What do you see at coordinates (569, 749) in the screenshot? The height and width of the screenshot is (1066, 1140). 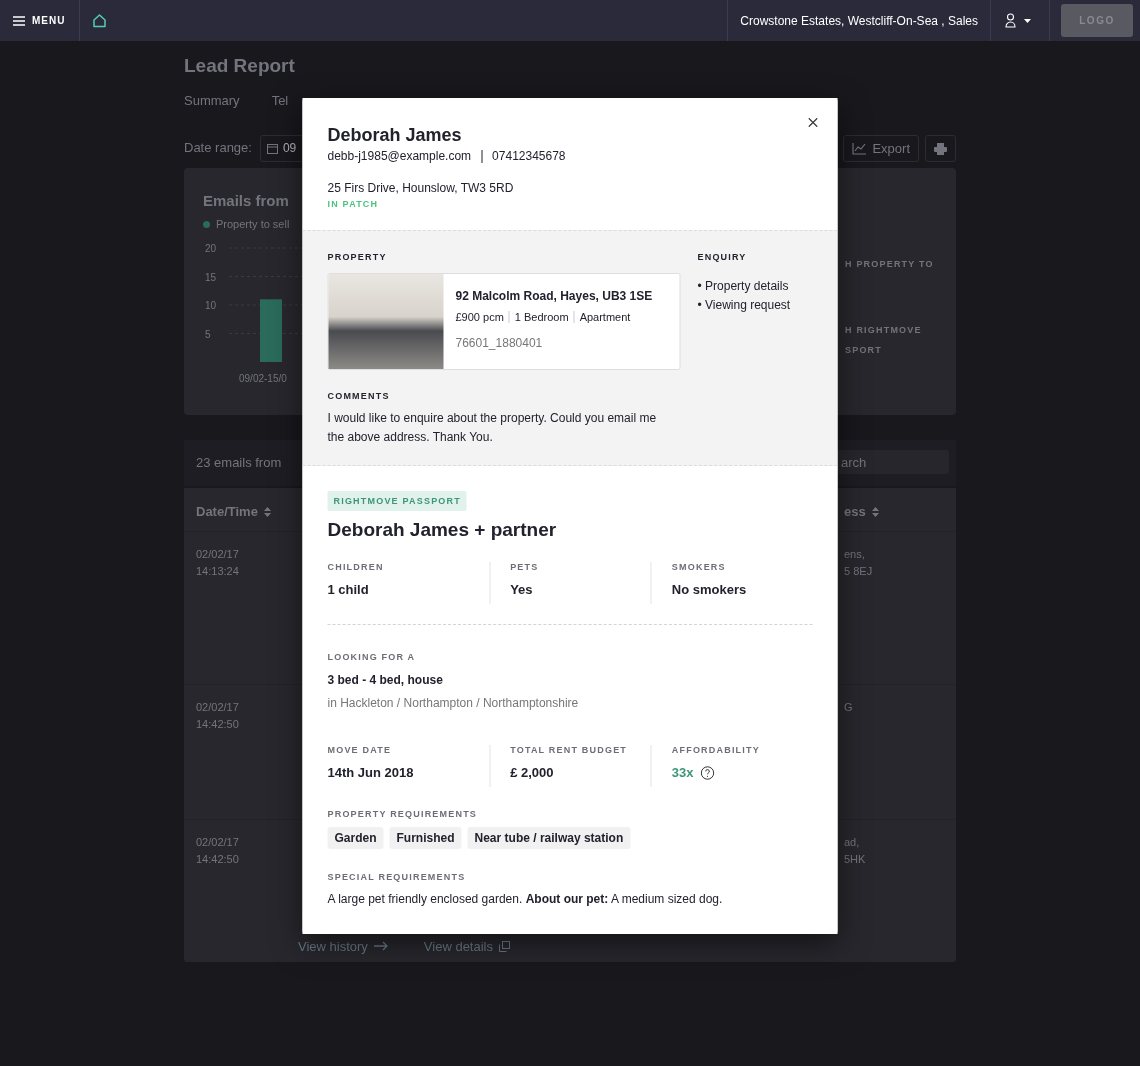 I see `field-label: TOTAL RENT BUDGET` at bounding box center [569, 749].